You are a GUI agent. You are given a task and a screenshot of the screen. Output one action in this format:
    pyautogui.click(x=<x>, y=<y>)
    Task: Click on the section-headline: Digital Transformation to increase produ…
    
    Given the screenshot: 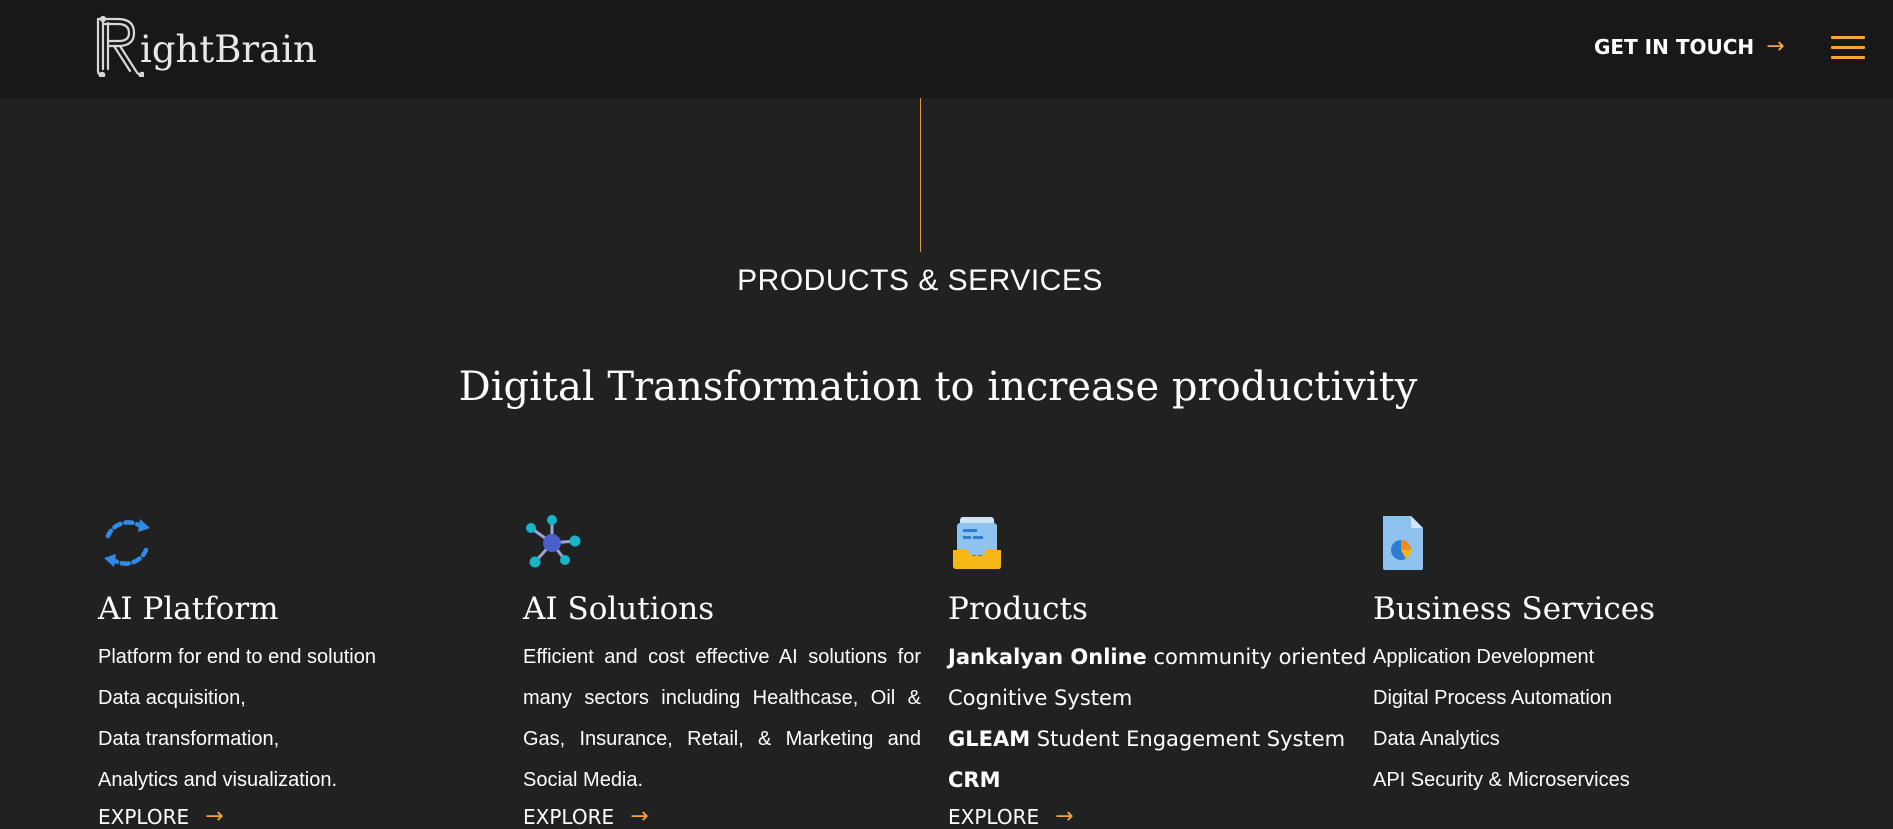 What is the action you would take?
    pyautogui.click(x=938, y=387)
    